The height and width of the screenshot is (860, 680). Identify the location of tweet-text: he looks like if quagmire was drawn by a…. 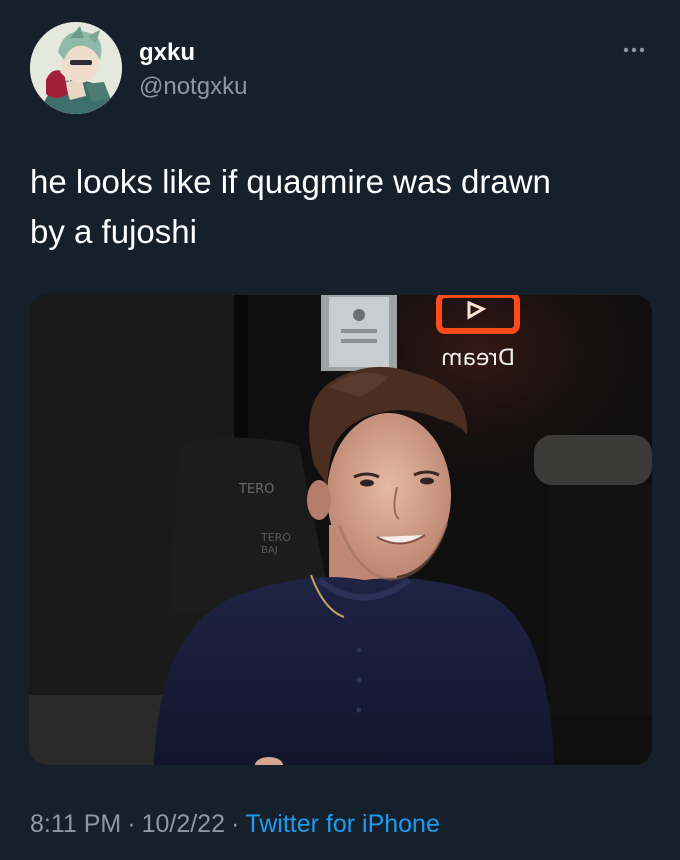
(290, 206).